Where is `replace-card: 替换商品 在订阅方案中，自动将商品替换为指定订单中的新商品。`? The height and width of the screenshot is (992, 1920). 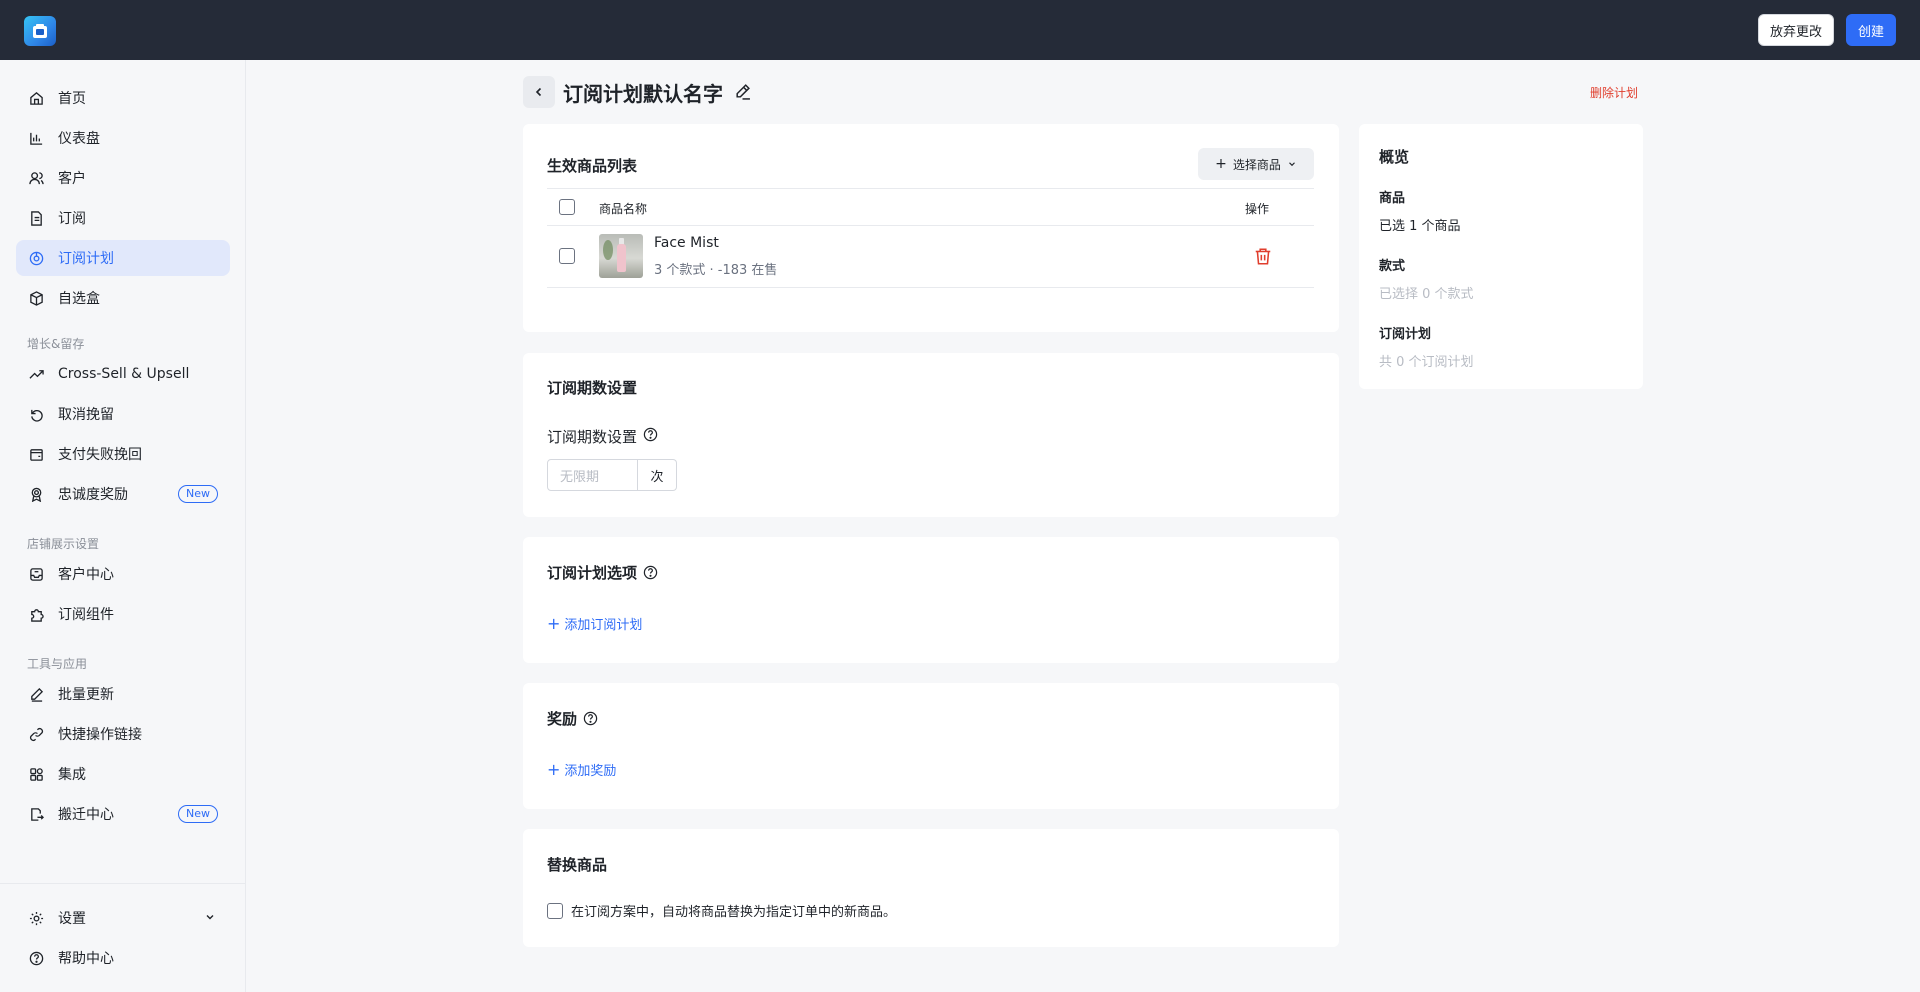 replace-card: 替换商品 在订阅方案中，自动将商品替换为指定订单中的新商品。 is located at coordinates (931, 888).